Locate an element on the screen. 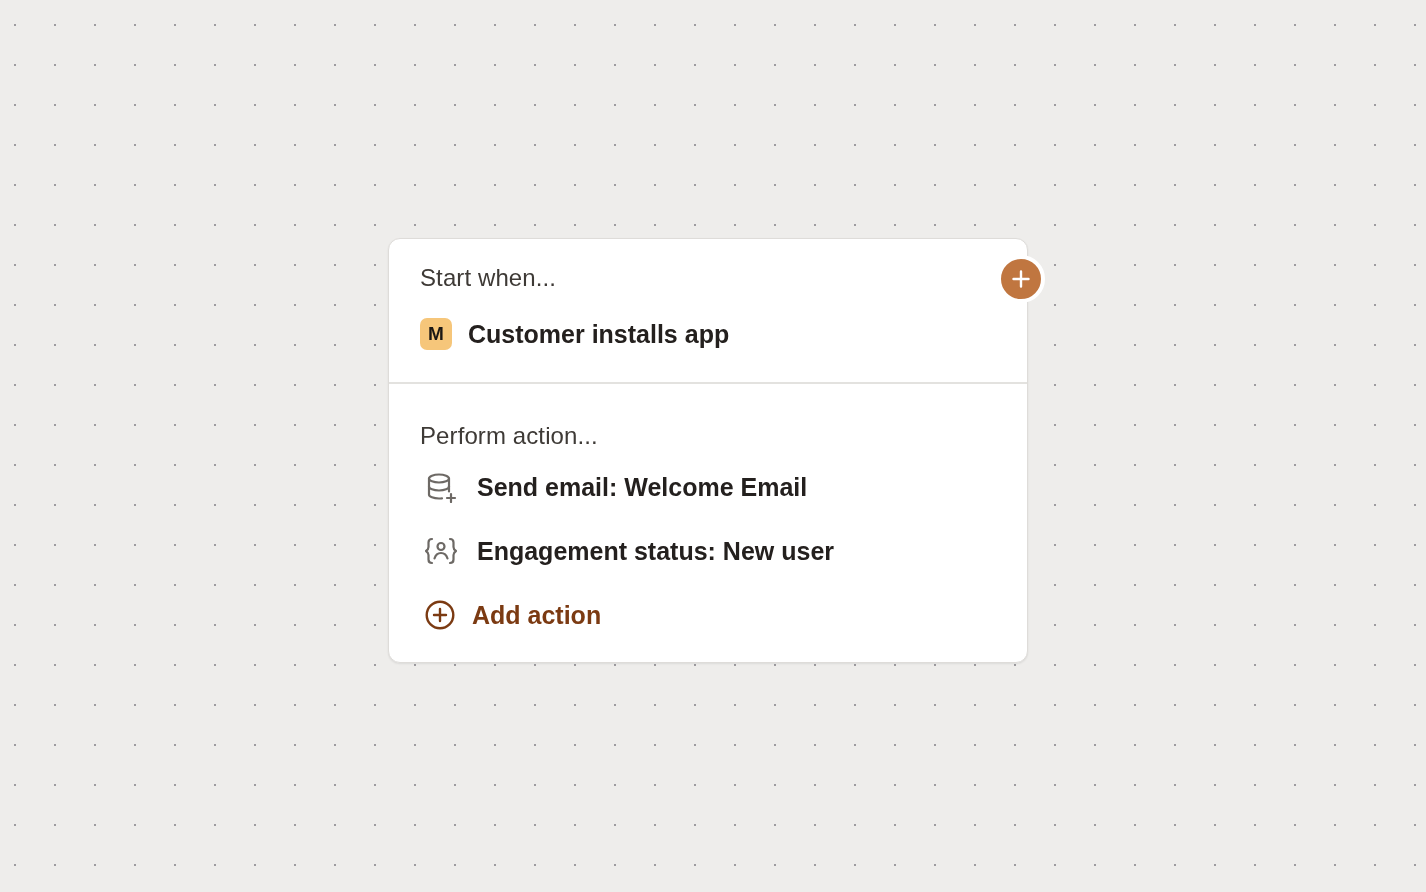 The height and width of the screenshot is (892, 1426). action-label: Send email: Welcome Email is located at coordinates (642, 487).